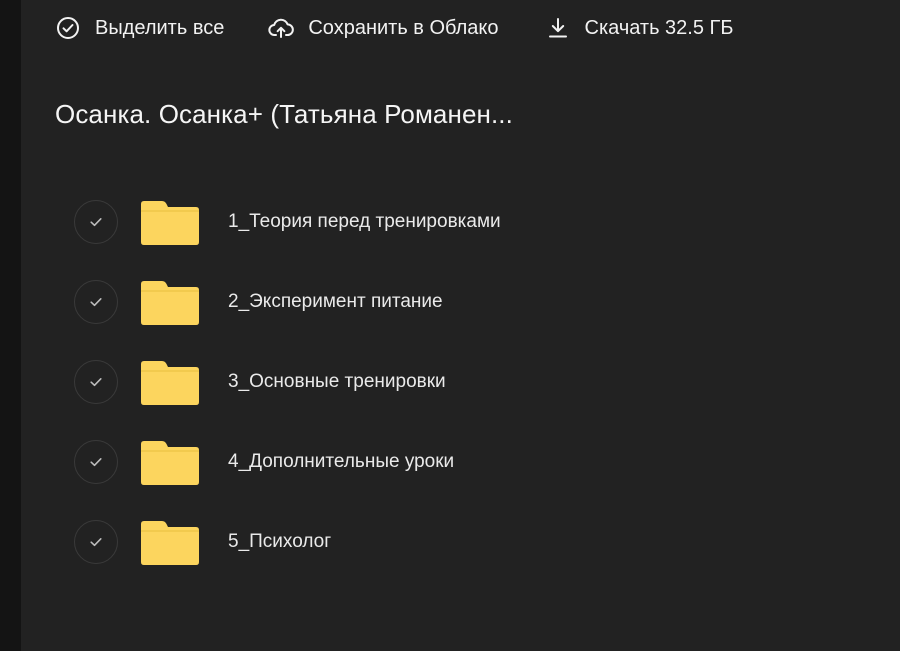 This screenshot has height=651, width=900. I want to click on folder-row: 3_Основные тренировки, so click(474, 382).